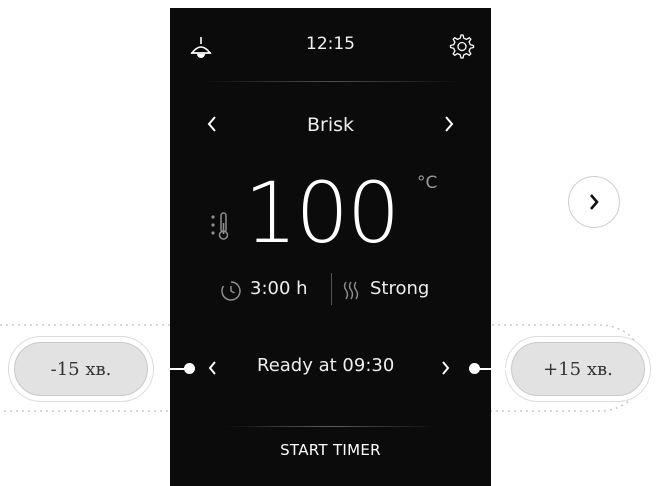 The width and height of the screenshot is (663, 486). What do you see at coordinates (326, 365) in the screenshot?
I see `ready-time-label: Ready at 09:30` at bounding box center [326, 365].